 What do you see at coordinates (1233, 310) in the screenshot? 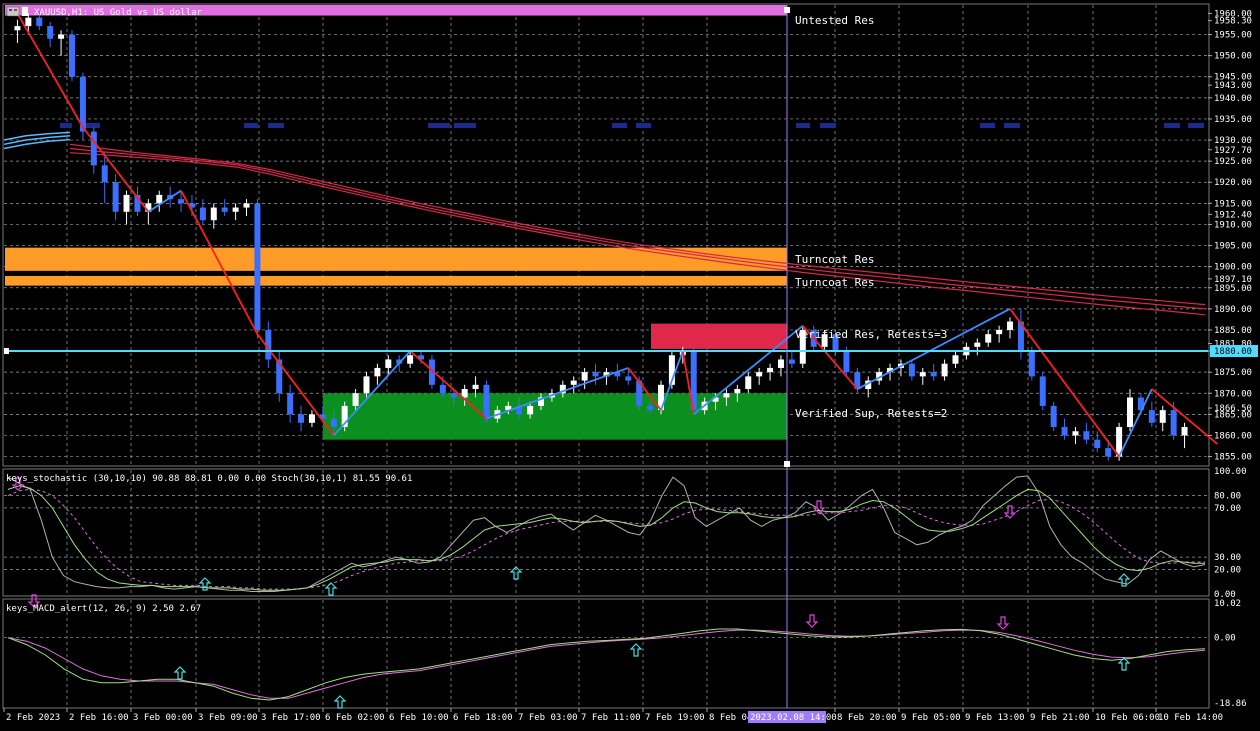
I see `price-label: 1890.00` at bounding box center [1233, 310].